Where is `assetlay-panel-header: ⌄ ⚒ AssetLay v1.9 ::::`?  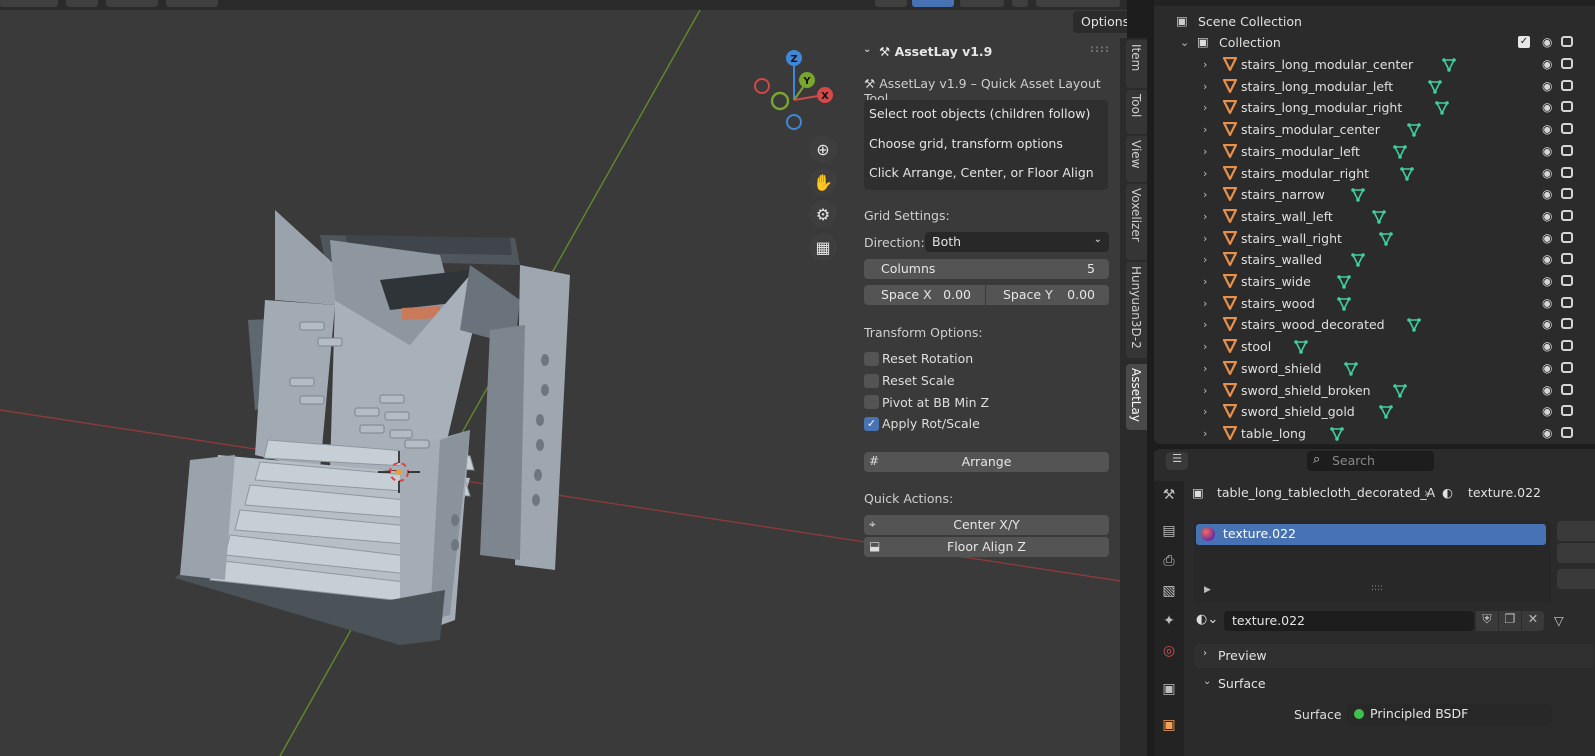
assetlay-panel-header: ⌄ ⚒ AssetLay v1.9 :::: is located at coordinates (985, 51).